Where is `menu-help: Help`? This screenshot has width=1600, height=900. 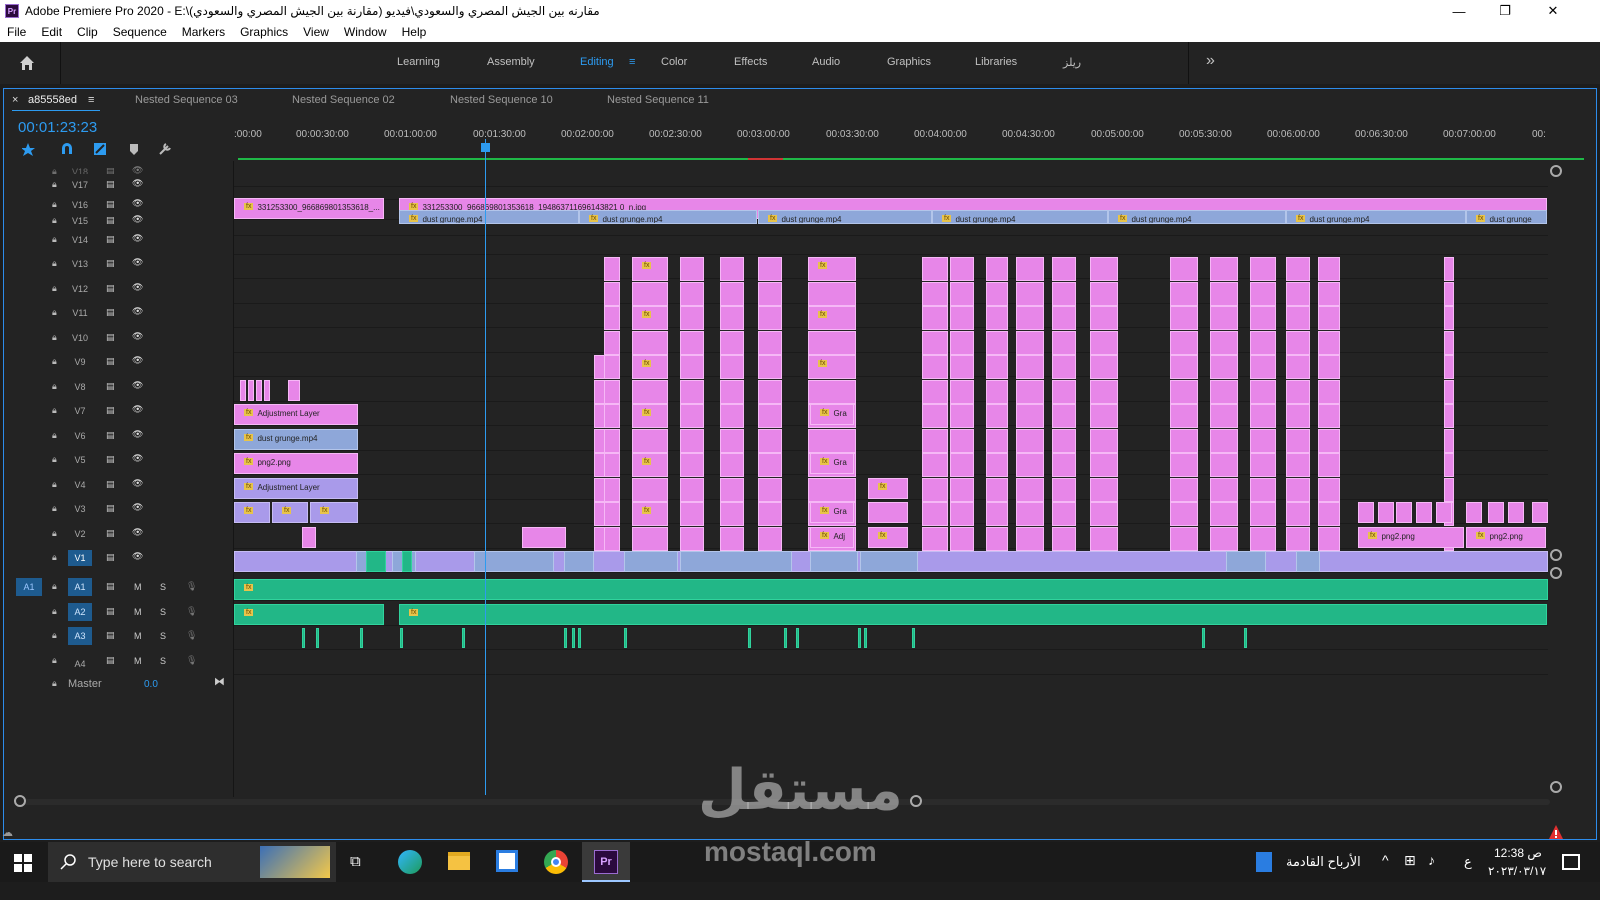
menu-help: Help is located at coordinates (415, 32).